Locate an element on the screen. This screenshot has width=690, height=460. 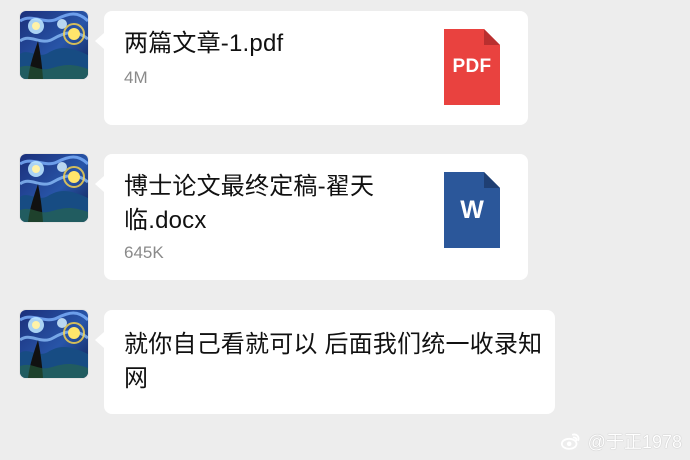
pdf-label: PDF is located at coordinates (472, 66).